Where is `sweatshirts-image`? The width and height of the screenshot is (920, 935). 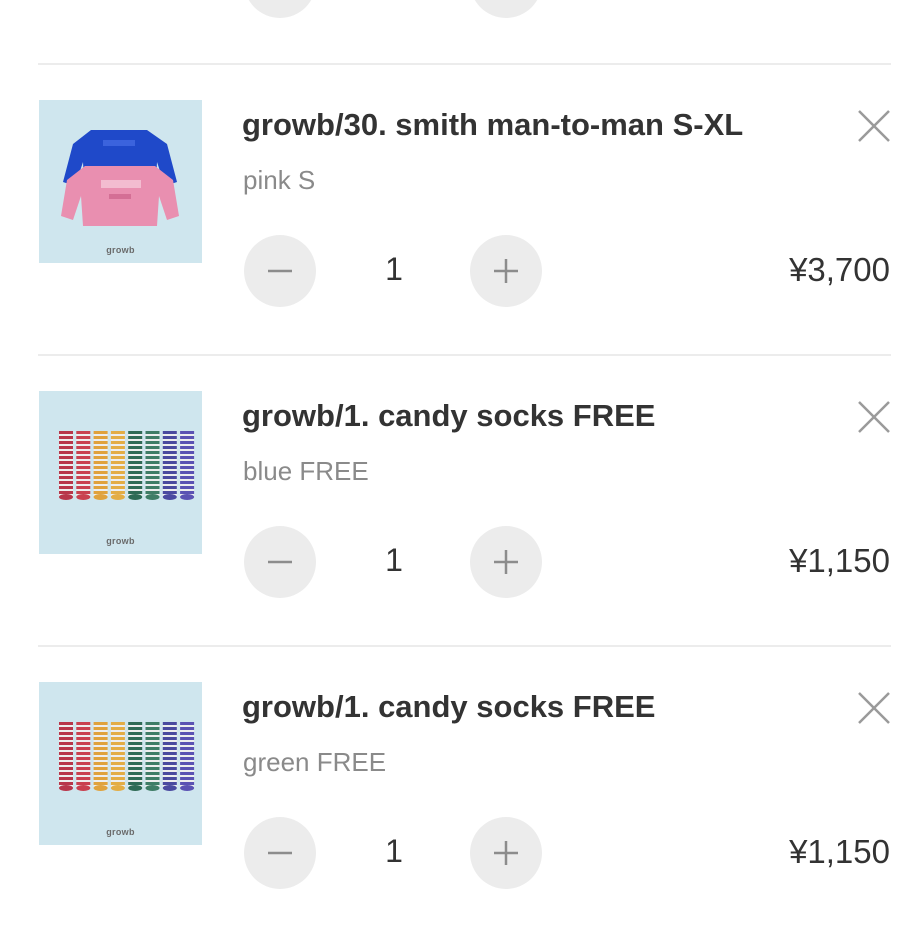
sweatshirts-image is located at coordinates (120, 178).